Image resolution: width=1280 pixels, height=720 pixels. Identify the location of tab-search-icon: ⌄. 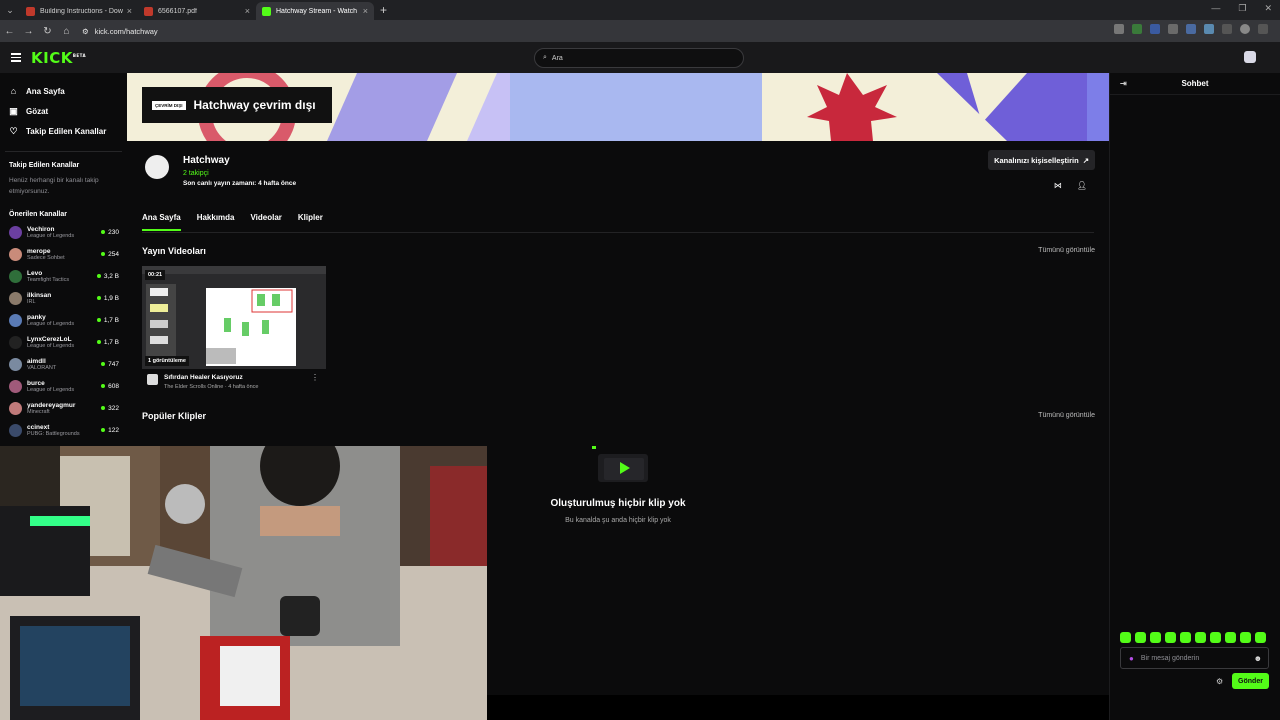
(10, 10).